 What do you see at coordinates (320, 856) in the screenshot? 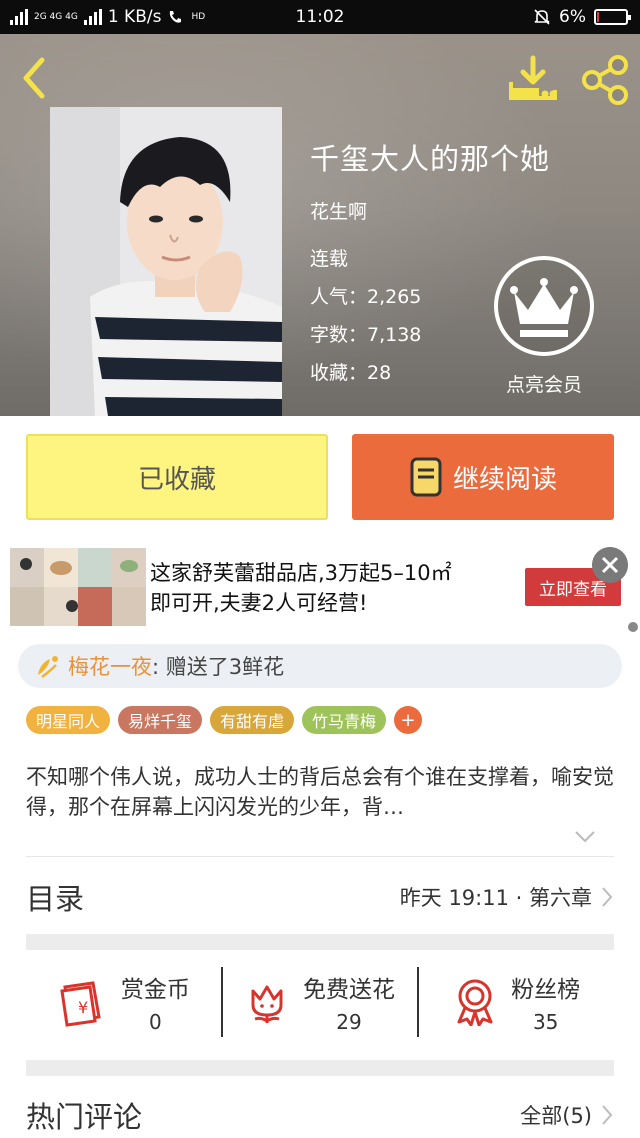
I see `divider` at bounding box center [320, 856].